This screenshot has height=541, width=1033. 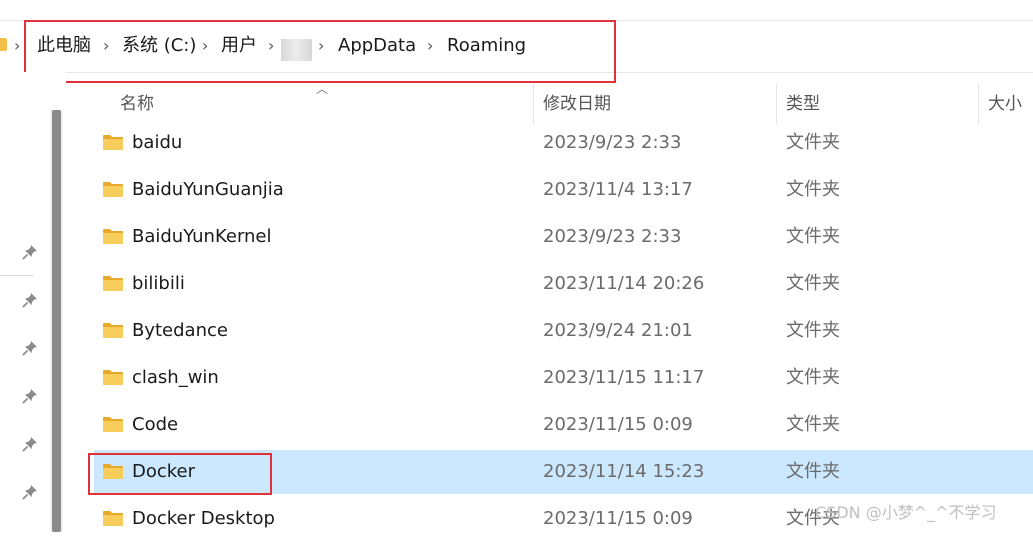 I want to click on file-name: Code, so click(x=155, y=424).